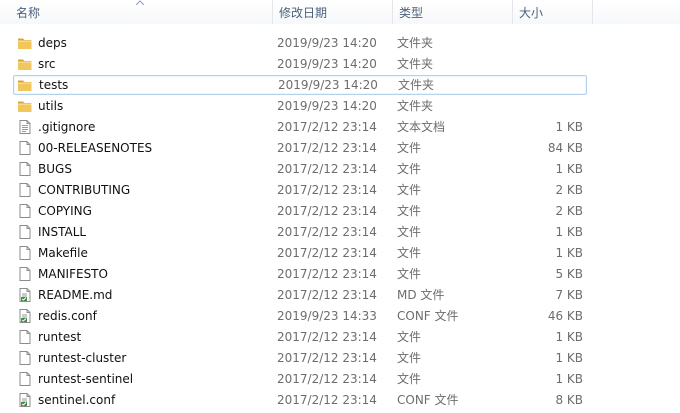  I want to click on file-row: INSTALL 2017/2/12 23:14 文件 1 KB, so click(300, 232).